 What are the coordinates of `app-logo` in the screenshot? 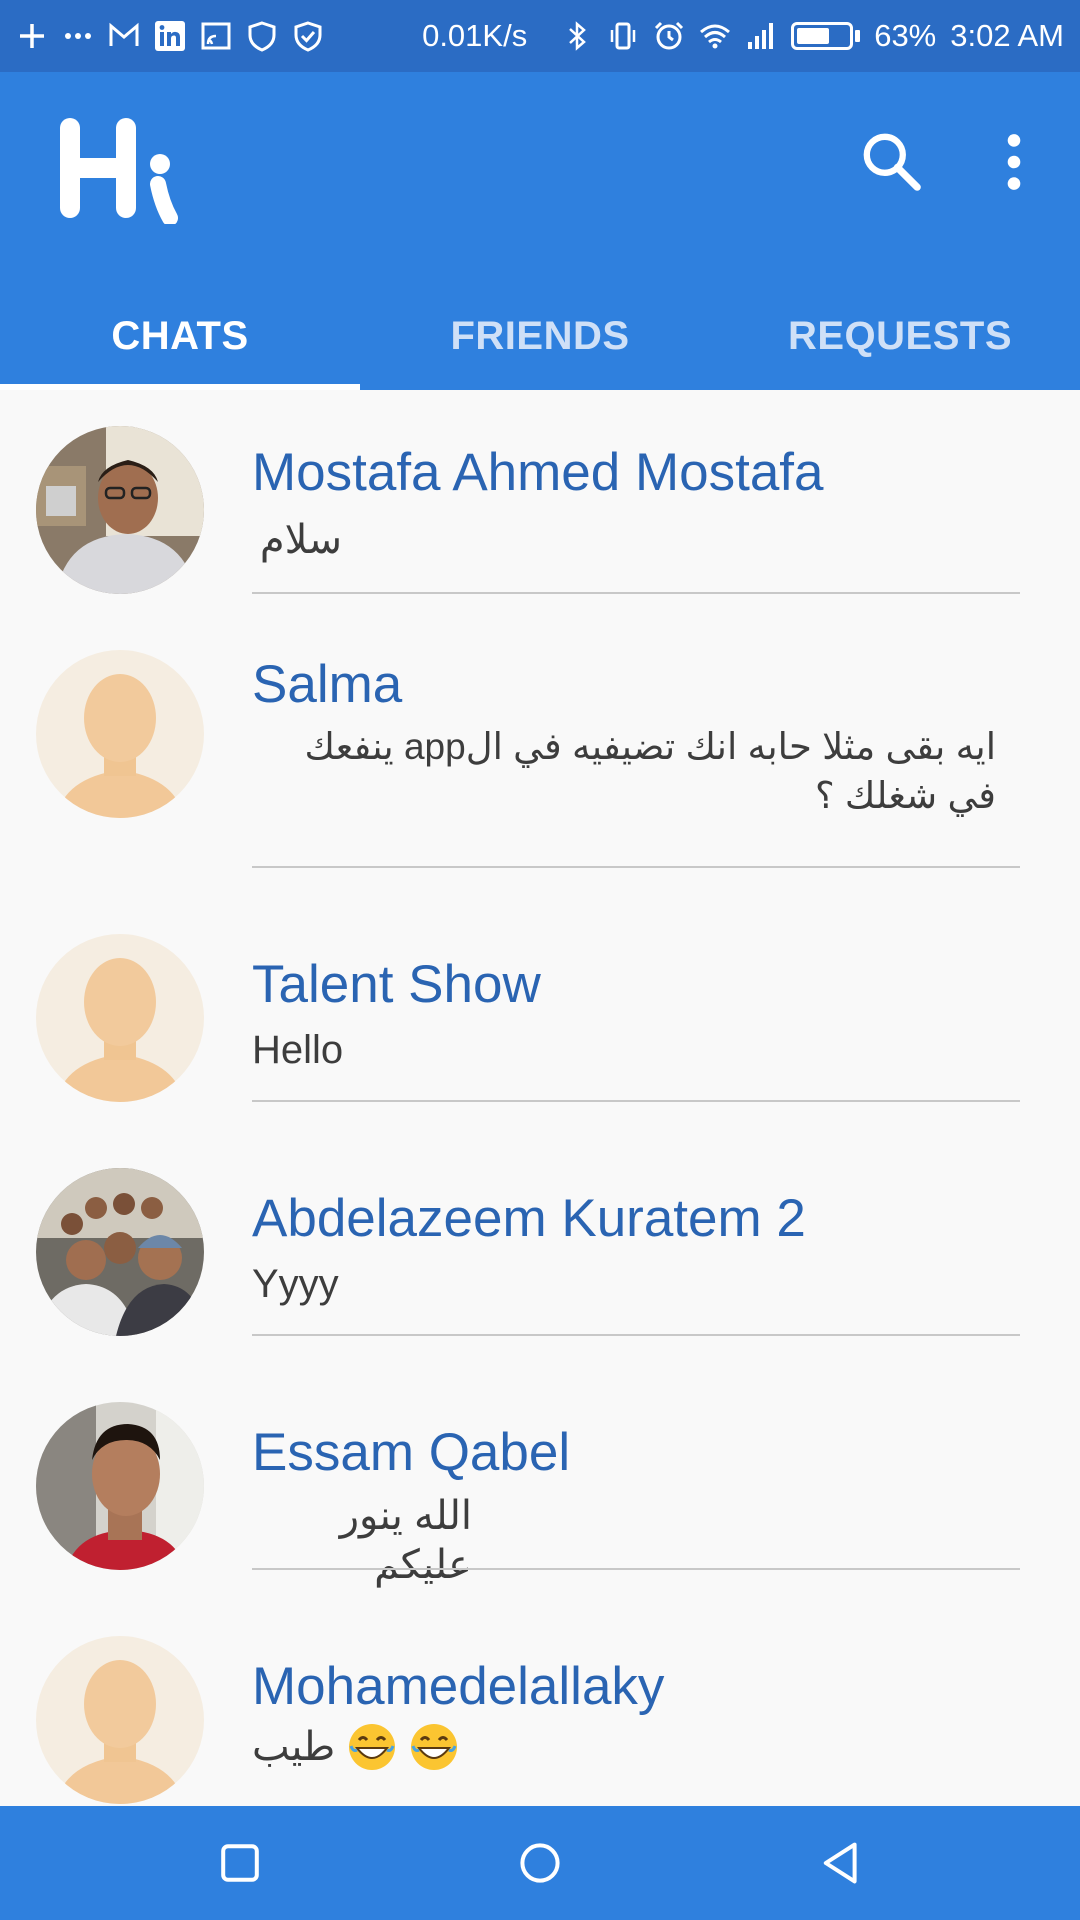 It's located at (121, 170).